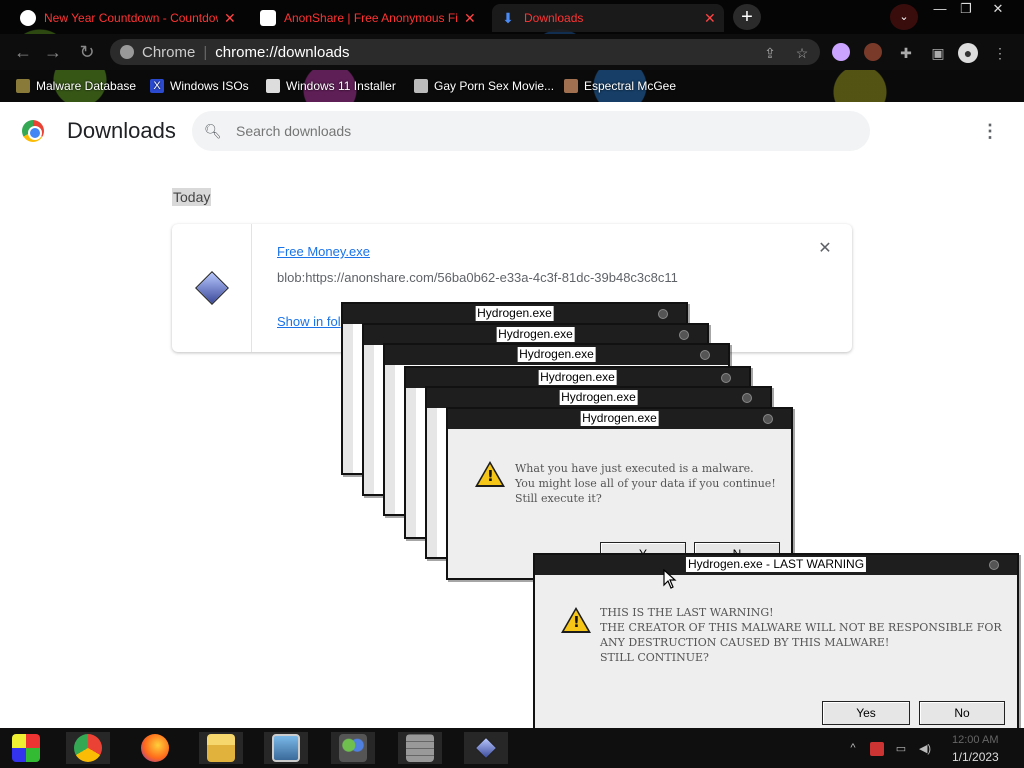 This screenshot has height=768, width=1024. I want to click on taskbar-people, so click(353, 748).